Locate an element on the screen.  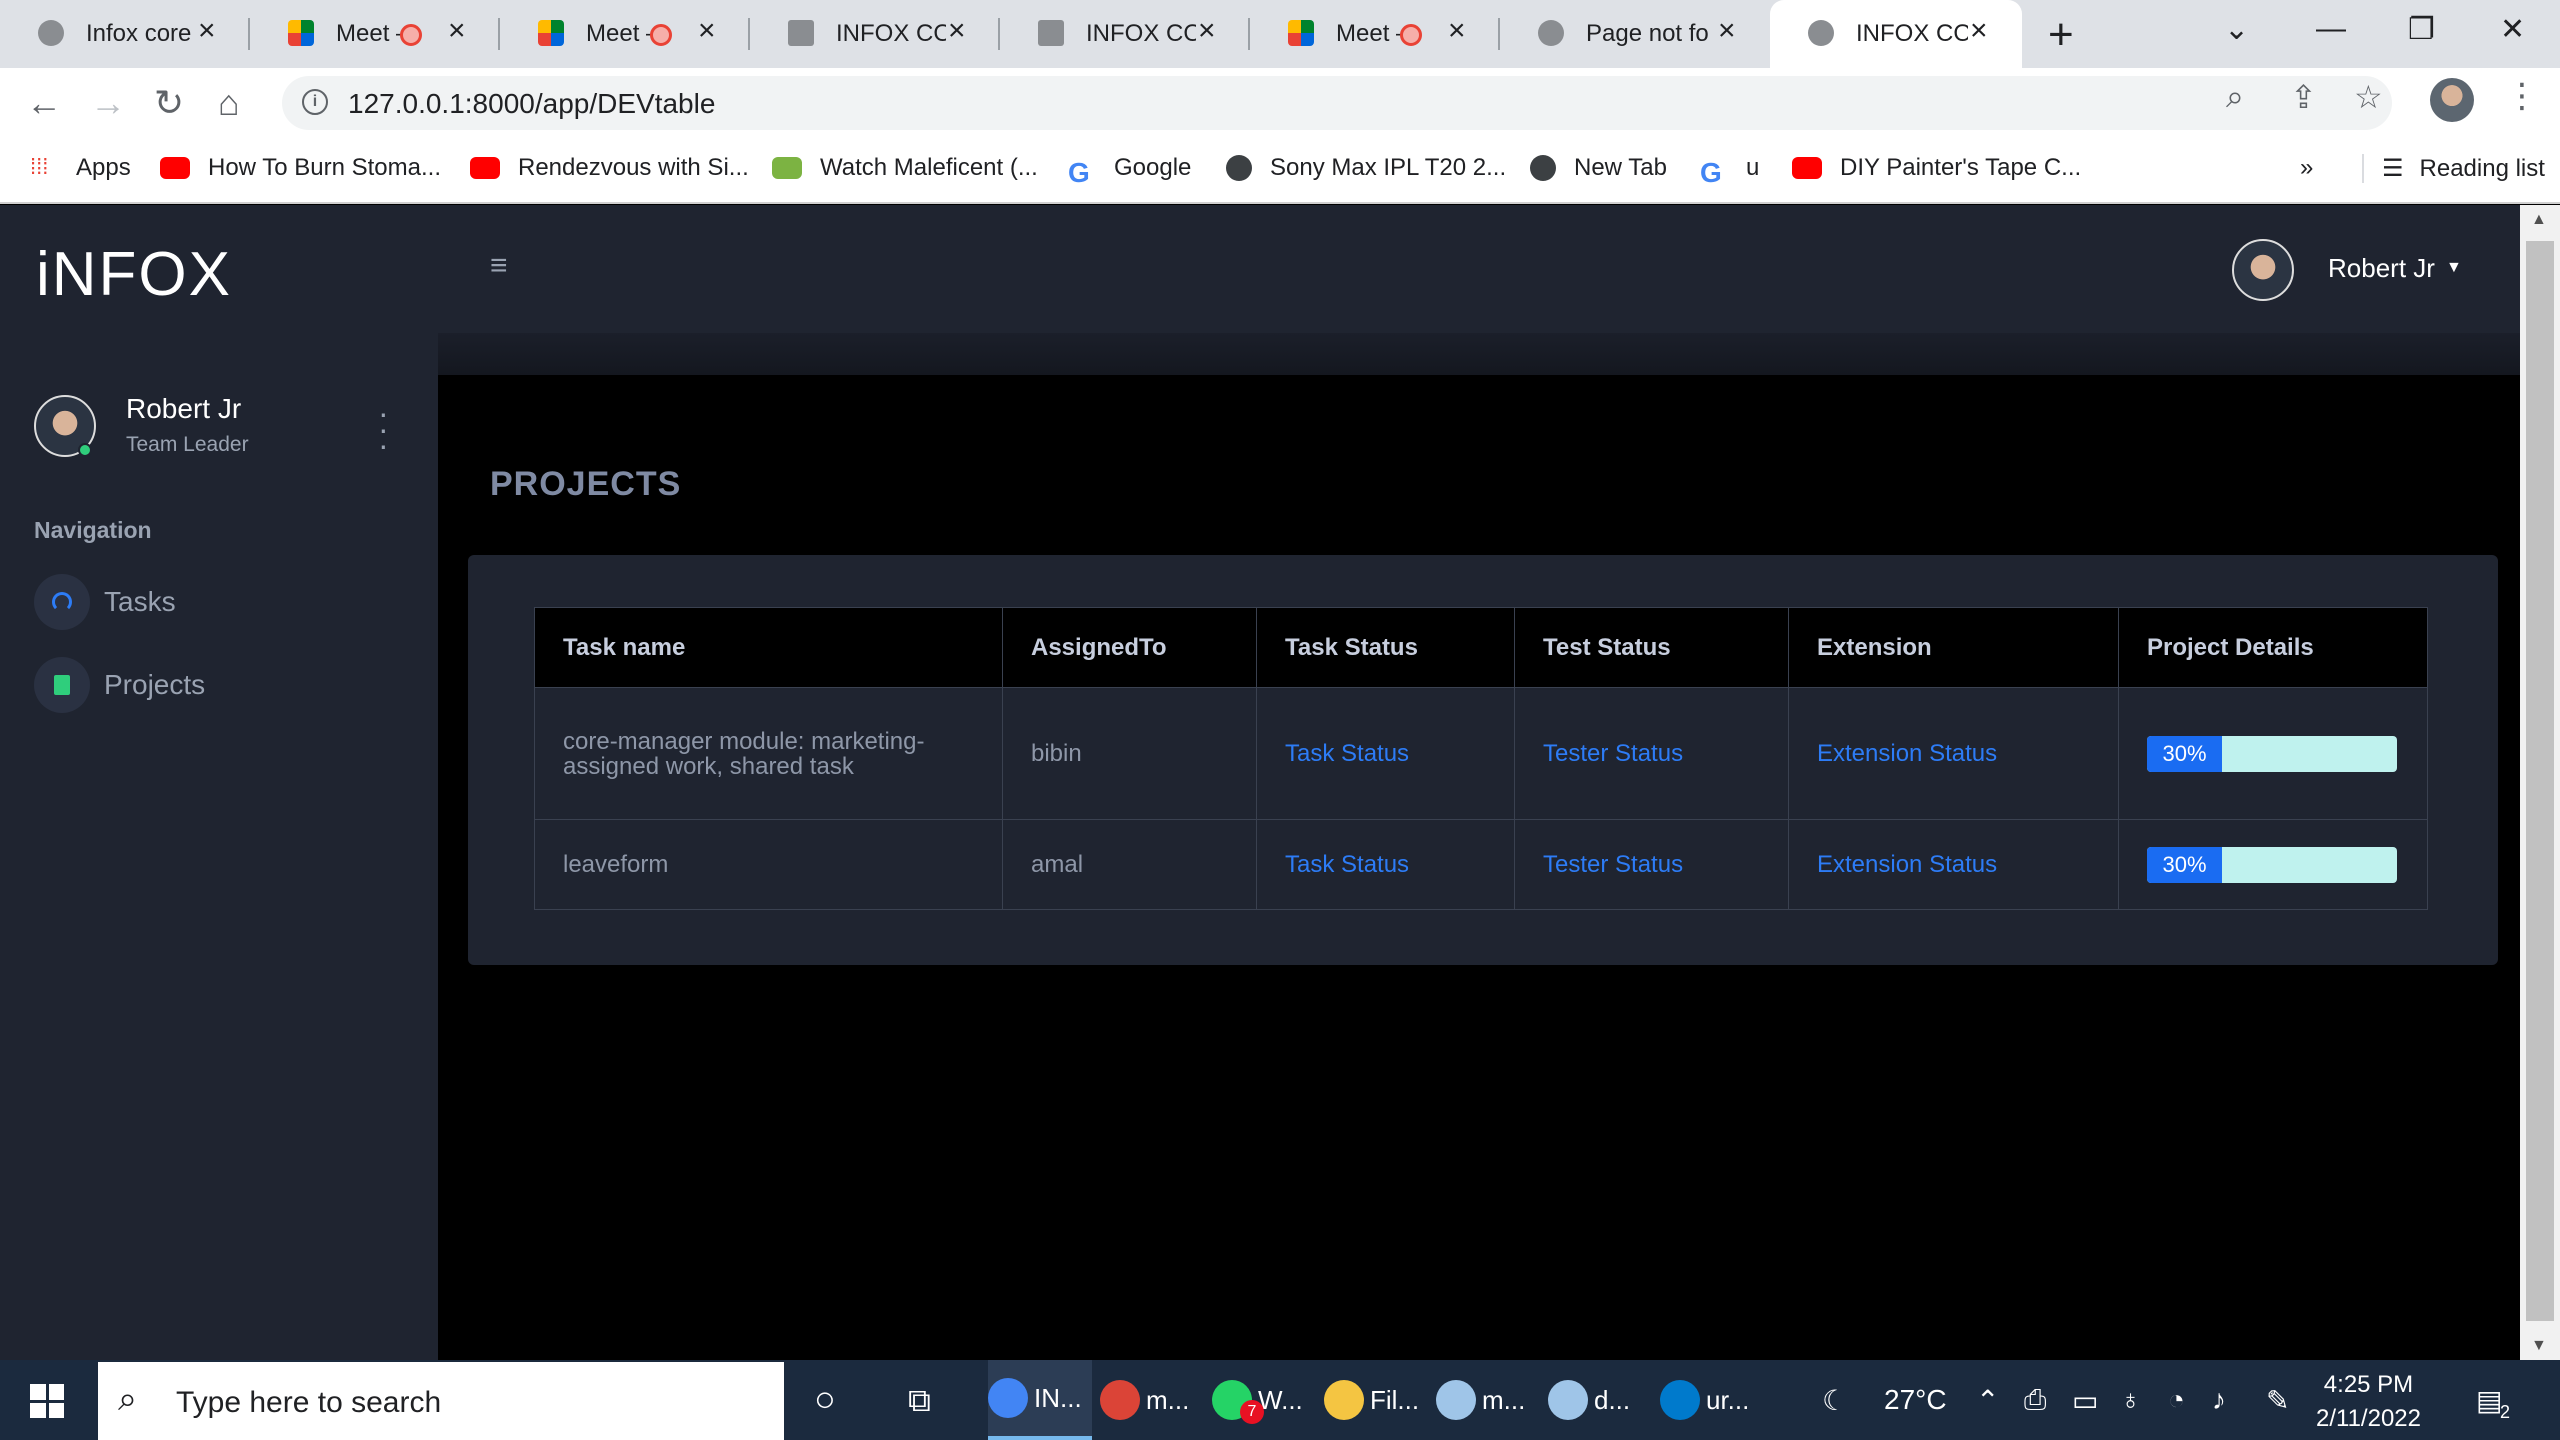
chrome-icon is located at coordinates (1008, 1398).